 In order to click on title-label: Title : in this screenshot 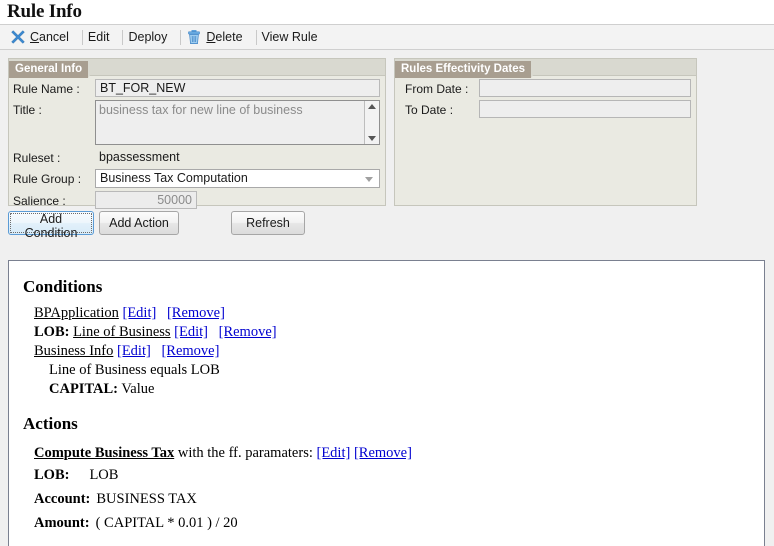, I will do `click(27, 110)`.